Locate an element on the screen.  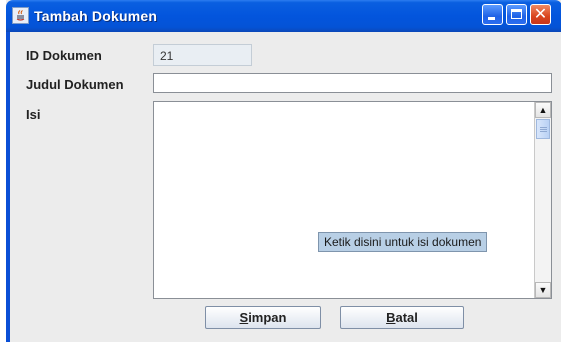
window-border-left is located at coordinates (8, 187).